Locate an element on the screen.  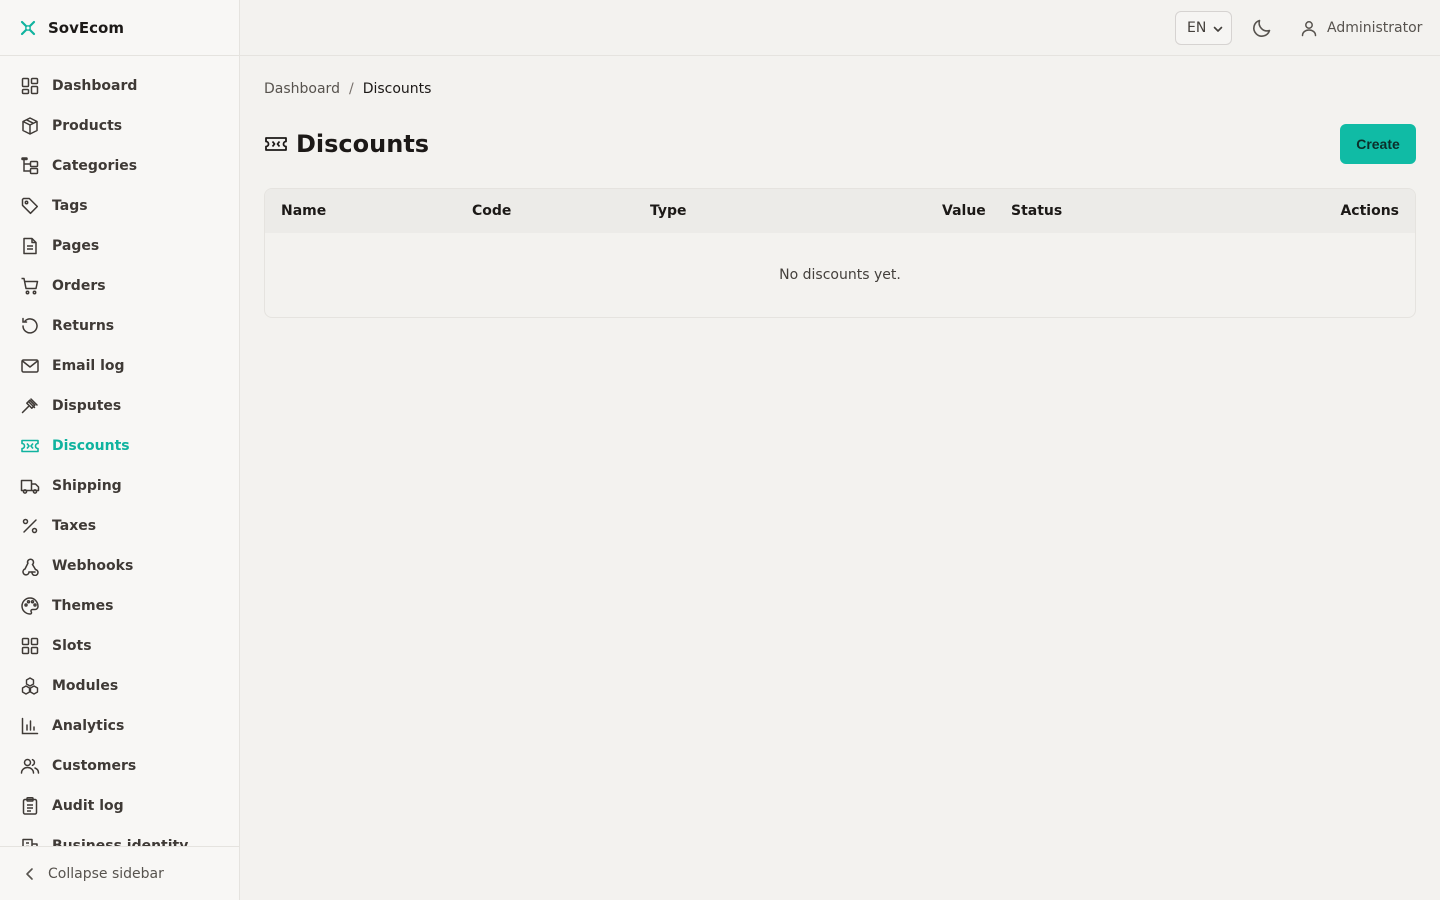
sidebar-item-modules: Modules is located at coordinates (119, 686).